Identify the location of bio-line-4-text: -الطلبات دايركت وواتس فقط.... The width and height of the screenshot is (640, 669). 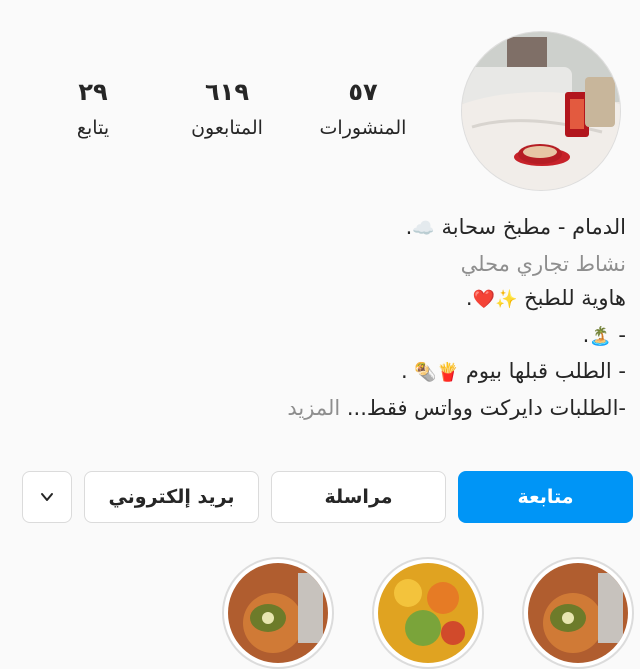
(486, 407).